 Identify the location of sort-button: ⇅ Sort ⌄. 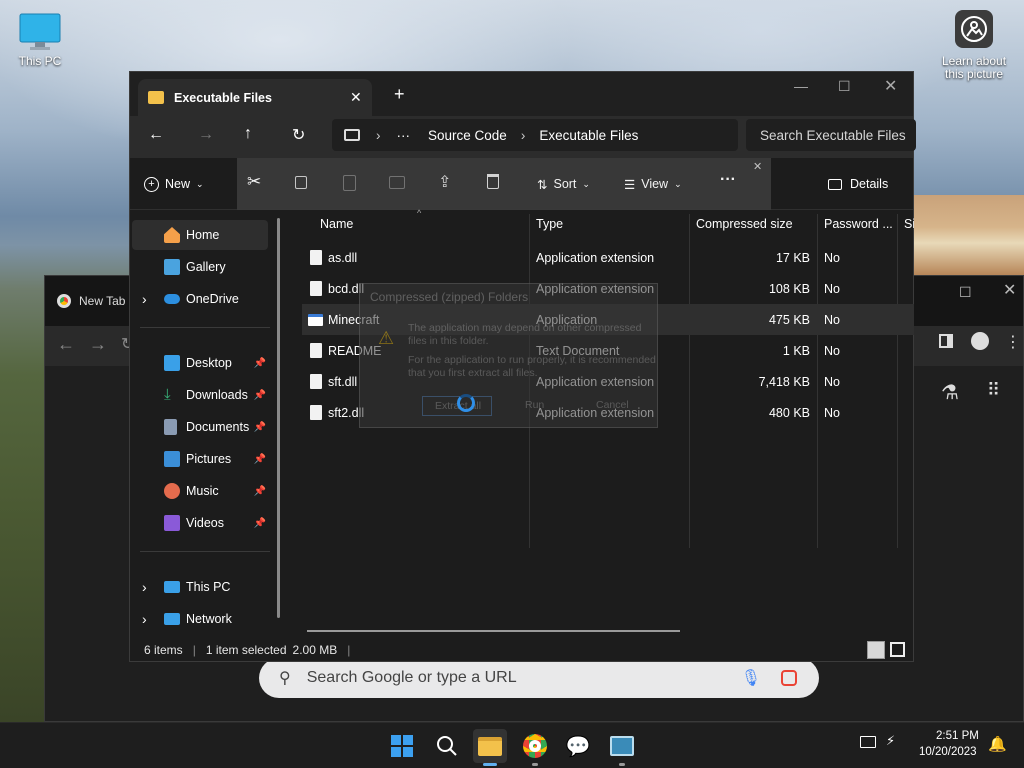
(563, 184).